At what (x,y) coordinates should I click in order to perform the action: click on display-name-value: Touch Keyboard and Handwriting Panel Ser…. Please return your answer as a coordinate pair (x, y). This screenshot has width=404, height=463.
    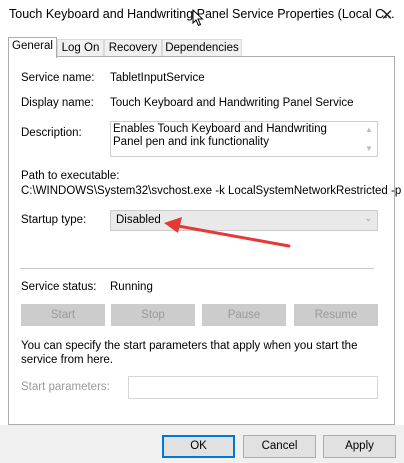
    Looking at the image, I should click on (232, 103).